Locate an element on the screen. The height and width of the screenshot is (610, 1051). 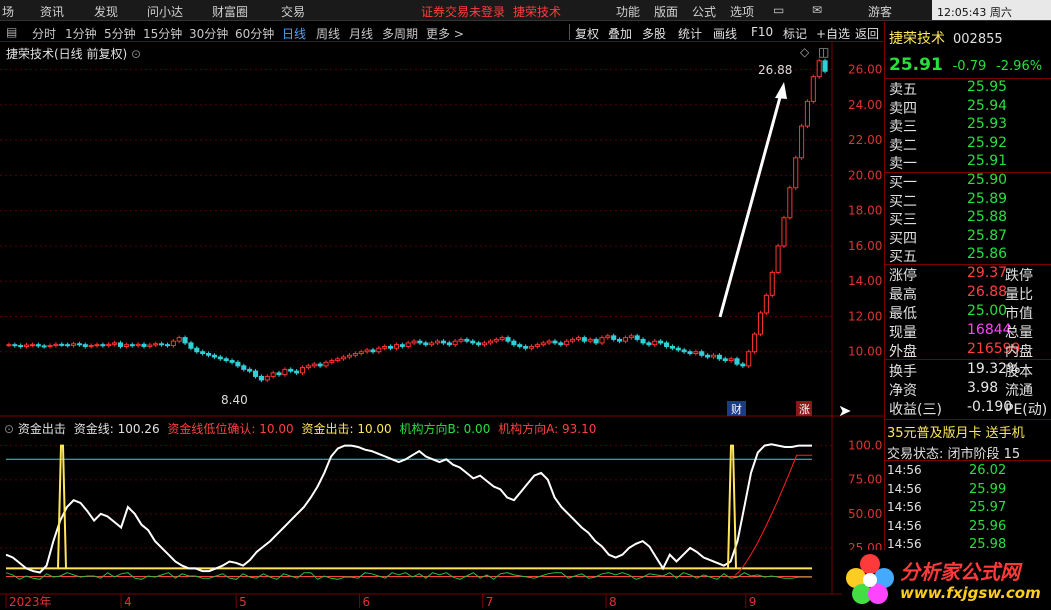
ask-row: 卖五 25.95 is located at coordinates (969, 88).